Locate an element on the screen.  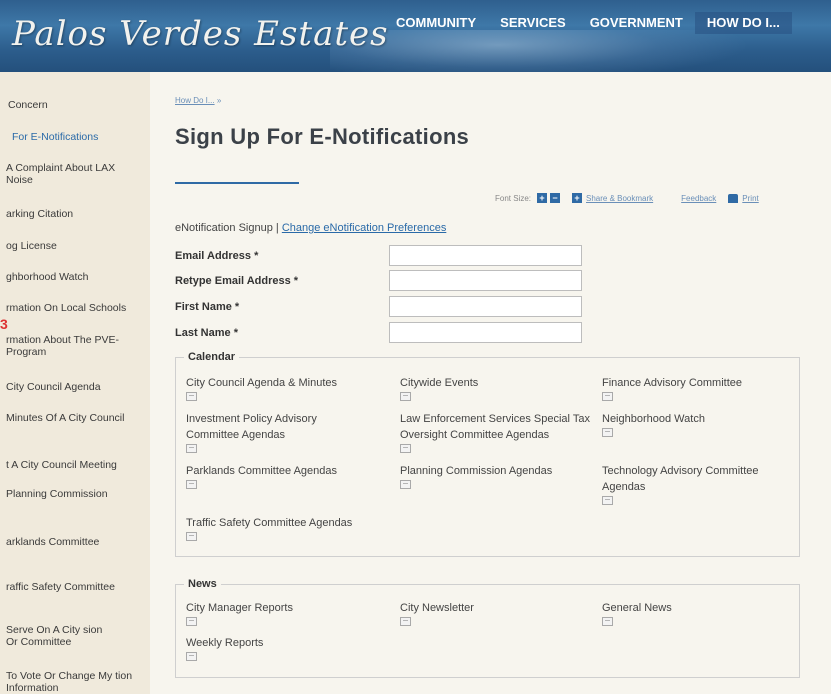
sidebar-item-neighborhood-watch: ghborhood Watch is located at coordinates (78, 277).